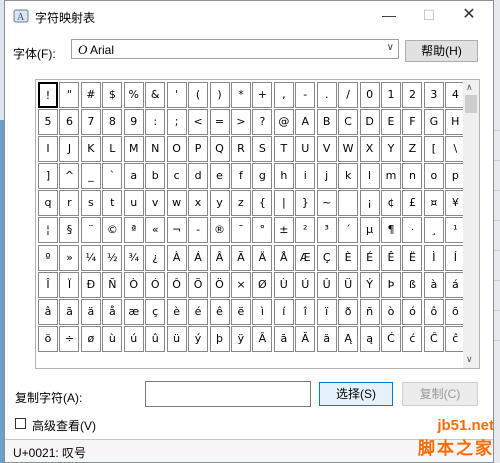 This screenshot has width=500, height=463. Describe the element at coordinates (155, 203) in the screenshot. I see `character-cell: v` at that location.